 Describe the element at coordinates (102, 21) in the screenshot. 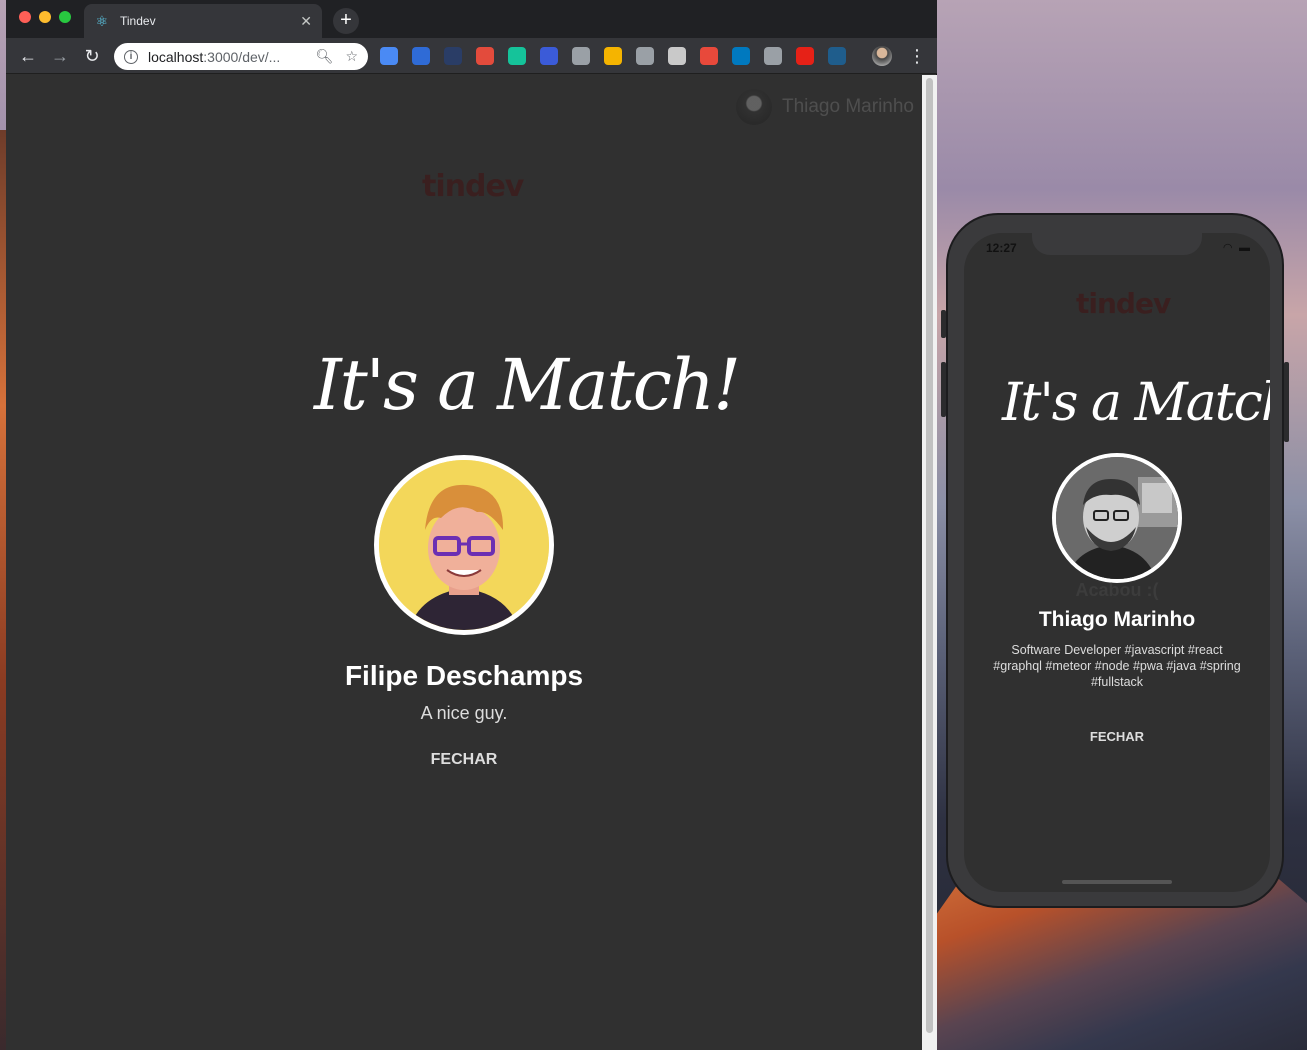

I see `react-icon: ⚛` at that location.